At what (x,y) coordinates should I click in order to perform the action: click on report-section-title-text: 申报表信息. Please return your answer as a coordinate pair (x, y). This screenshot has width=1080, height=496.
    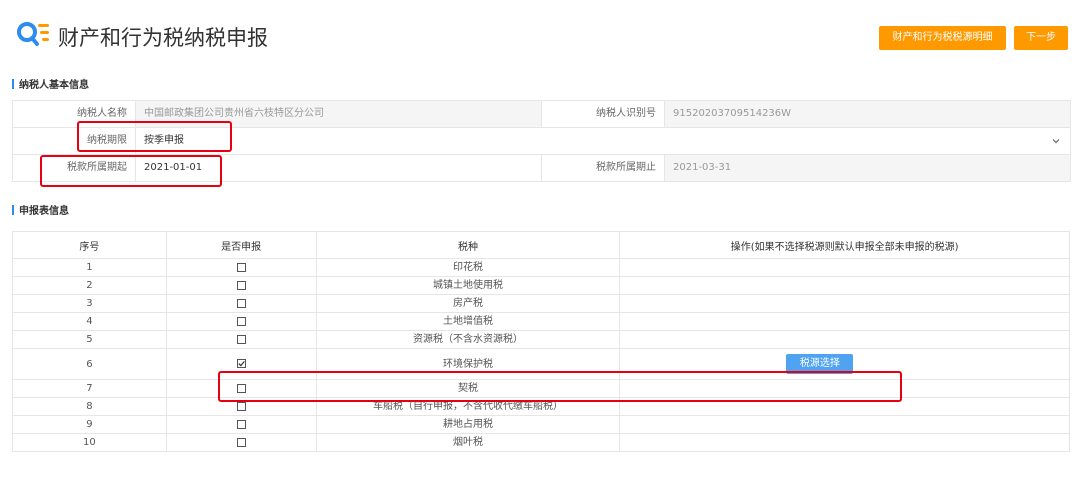
    Looking at the image, I should click on (44, 211).